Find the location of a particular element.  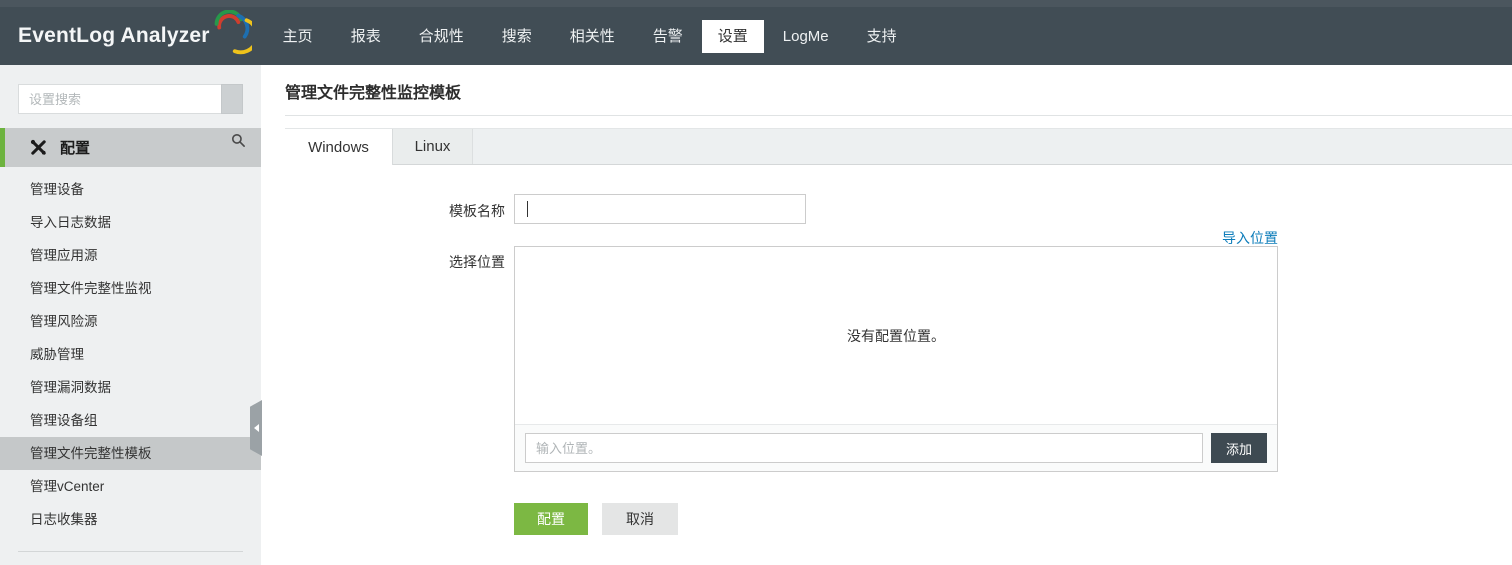

sidebar-item-manage-vcenter: 管理vCenter is located at coordinates (130, 486).